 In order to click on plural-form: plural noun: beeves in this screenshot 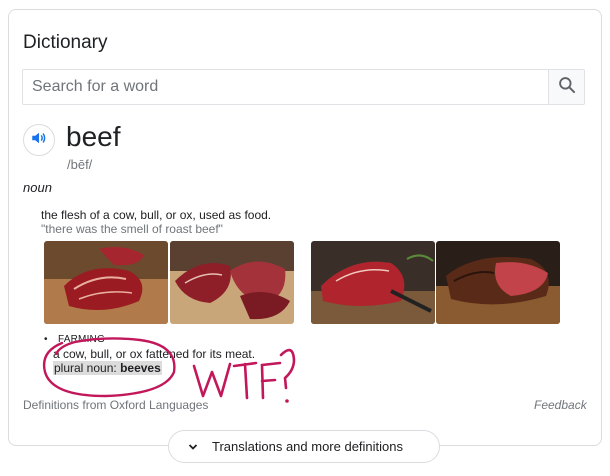, I will do `click(107, 368)`.